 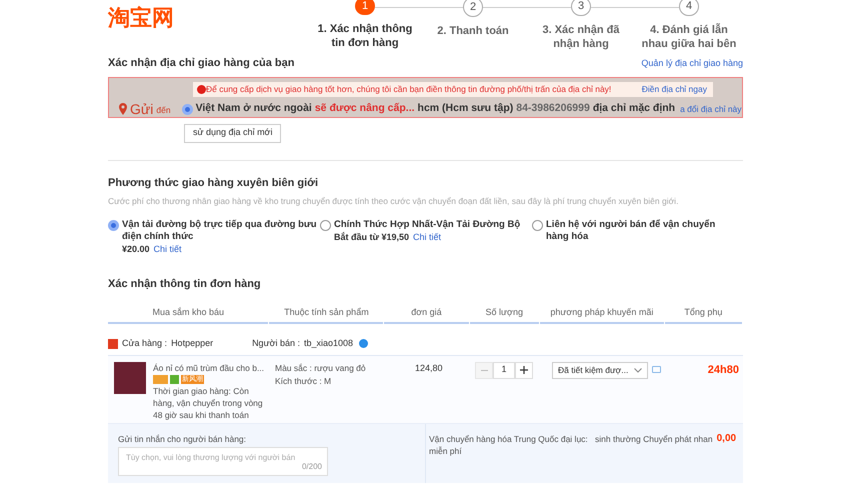 I want to click on section-title: Phương thức giao hàng xuyên biên giới, so click(x=214, y=184).